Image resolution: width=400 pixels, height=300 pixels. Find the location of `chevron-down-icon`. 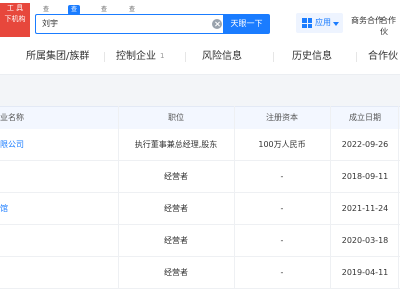

chevron-down-icon is located at coordinates (336, 24).